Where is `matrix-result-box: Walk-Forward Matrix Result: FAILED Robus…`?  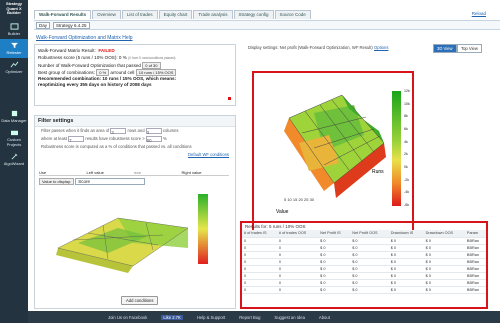
matrix-result-box: Walk-Forward Matrix Result: FAILED Robus… is located at coordinates (135, 75).